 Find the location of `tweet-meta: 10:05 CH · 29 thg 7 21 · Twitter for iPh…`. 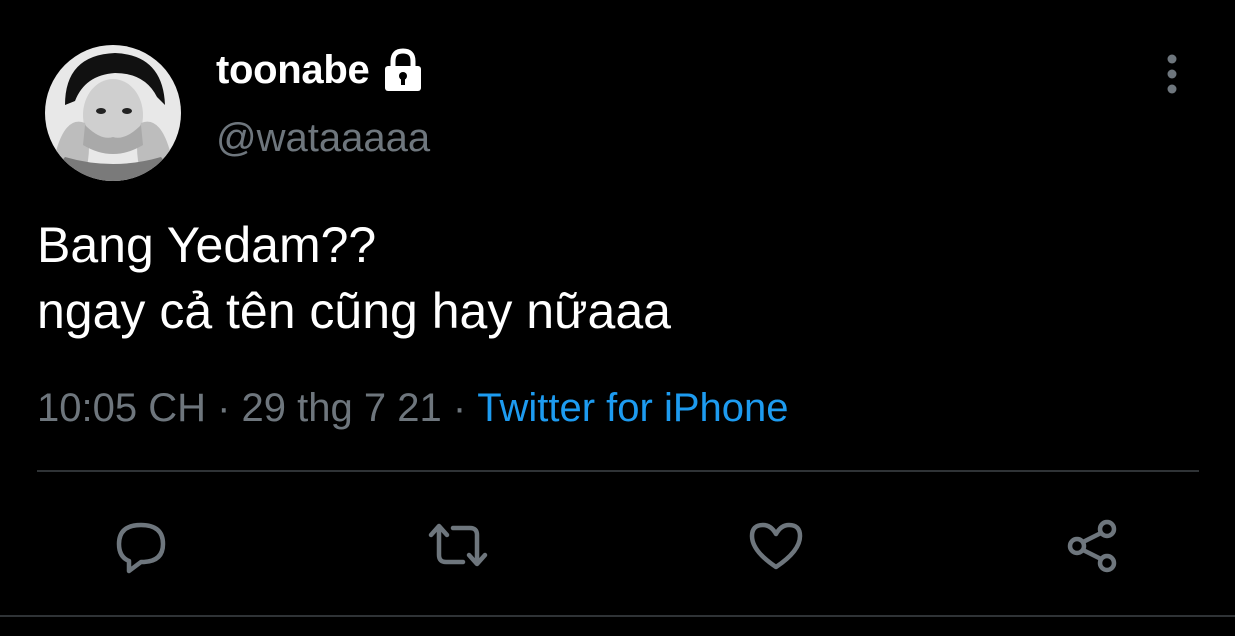

tweet-meta: 10:05 CH · 29 thg 7 21 · Twitter for iPh… is located at coordinates (413, 408).